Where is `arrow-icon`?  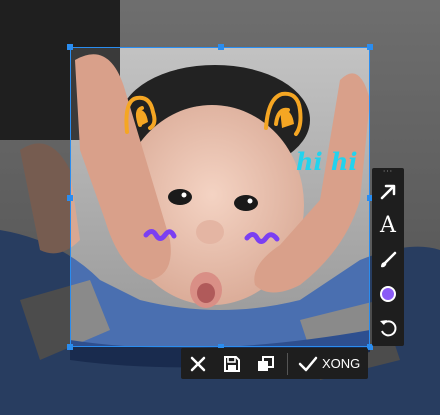 arrow-icon is located at coordinates (388, 192).